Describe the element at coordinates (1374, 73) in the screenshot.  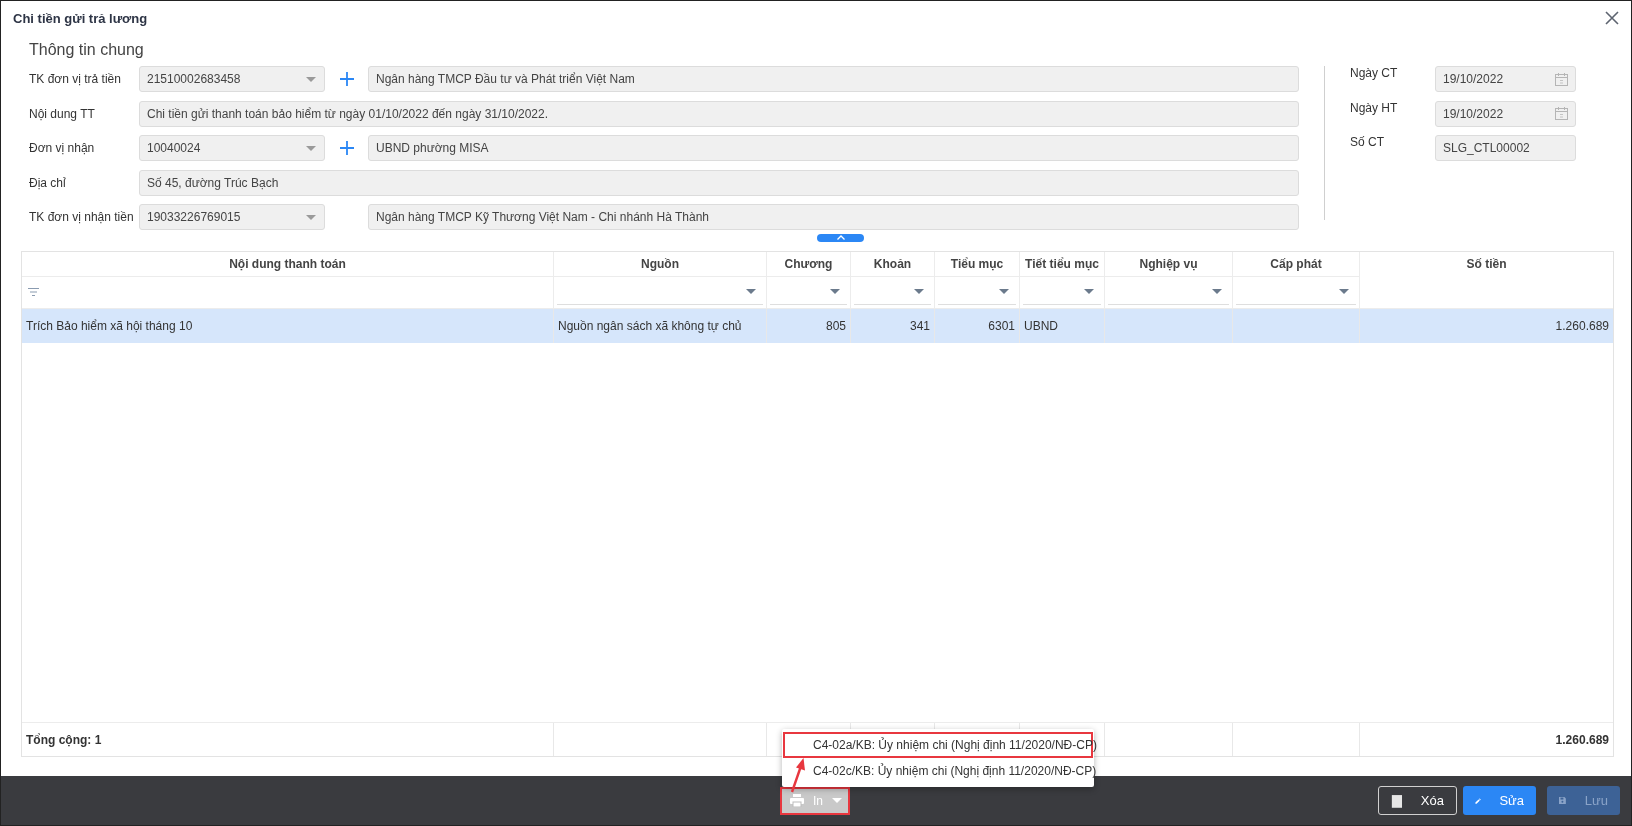
I see `field-label: Ngày CT` at that location.